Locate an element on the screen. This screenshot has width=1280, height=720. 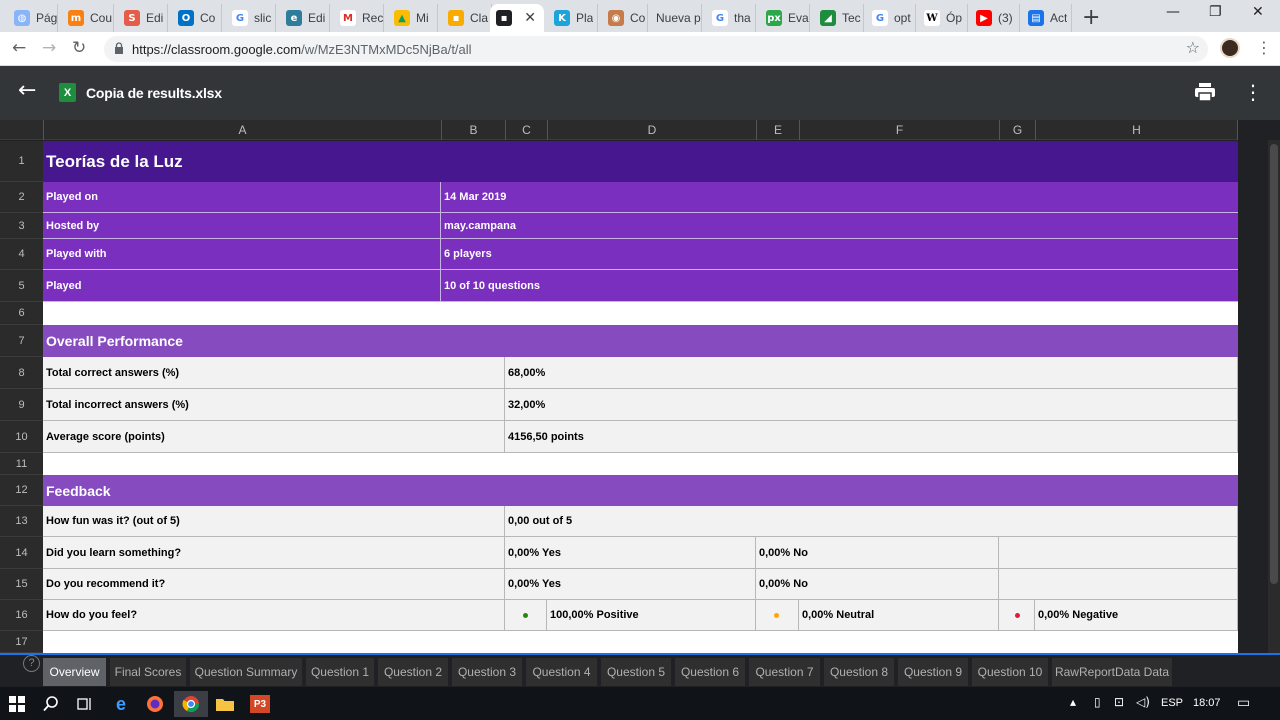
info-value: 6 players is located at coordinates (839, 254).